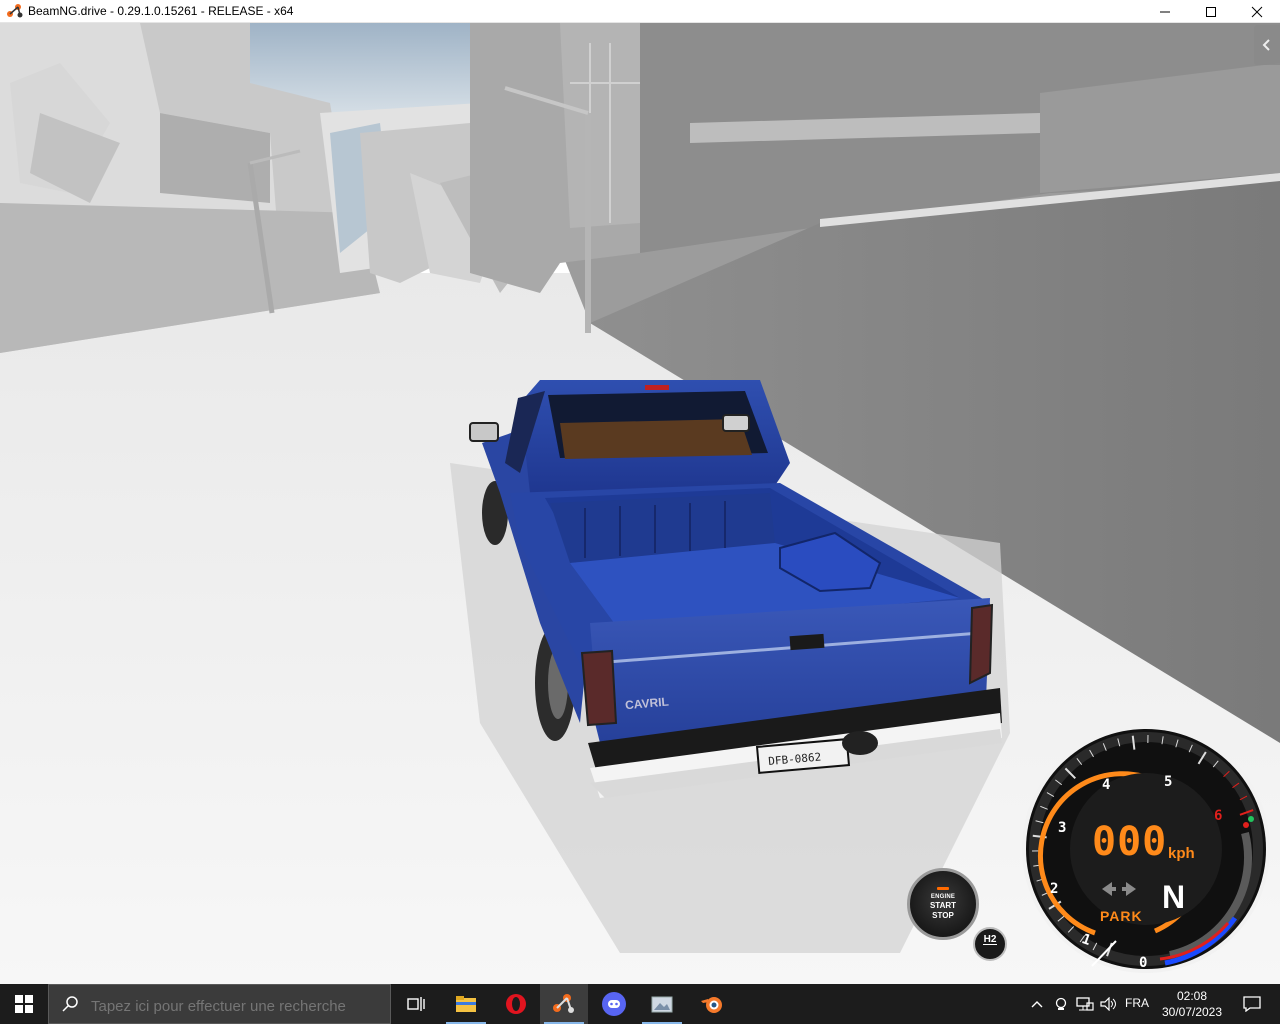  Describe the element at coordinates (1054, 889) in the screenshot. I see `rpm-label-2: 2` at that location.